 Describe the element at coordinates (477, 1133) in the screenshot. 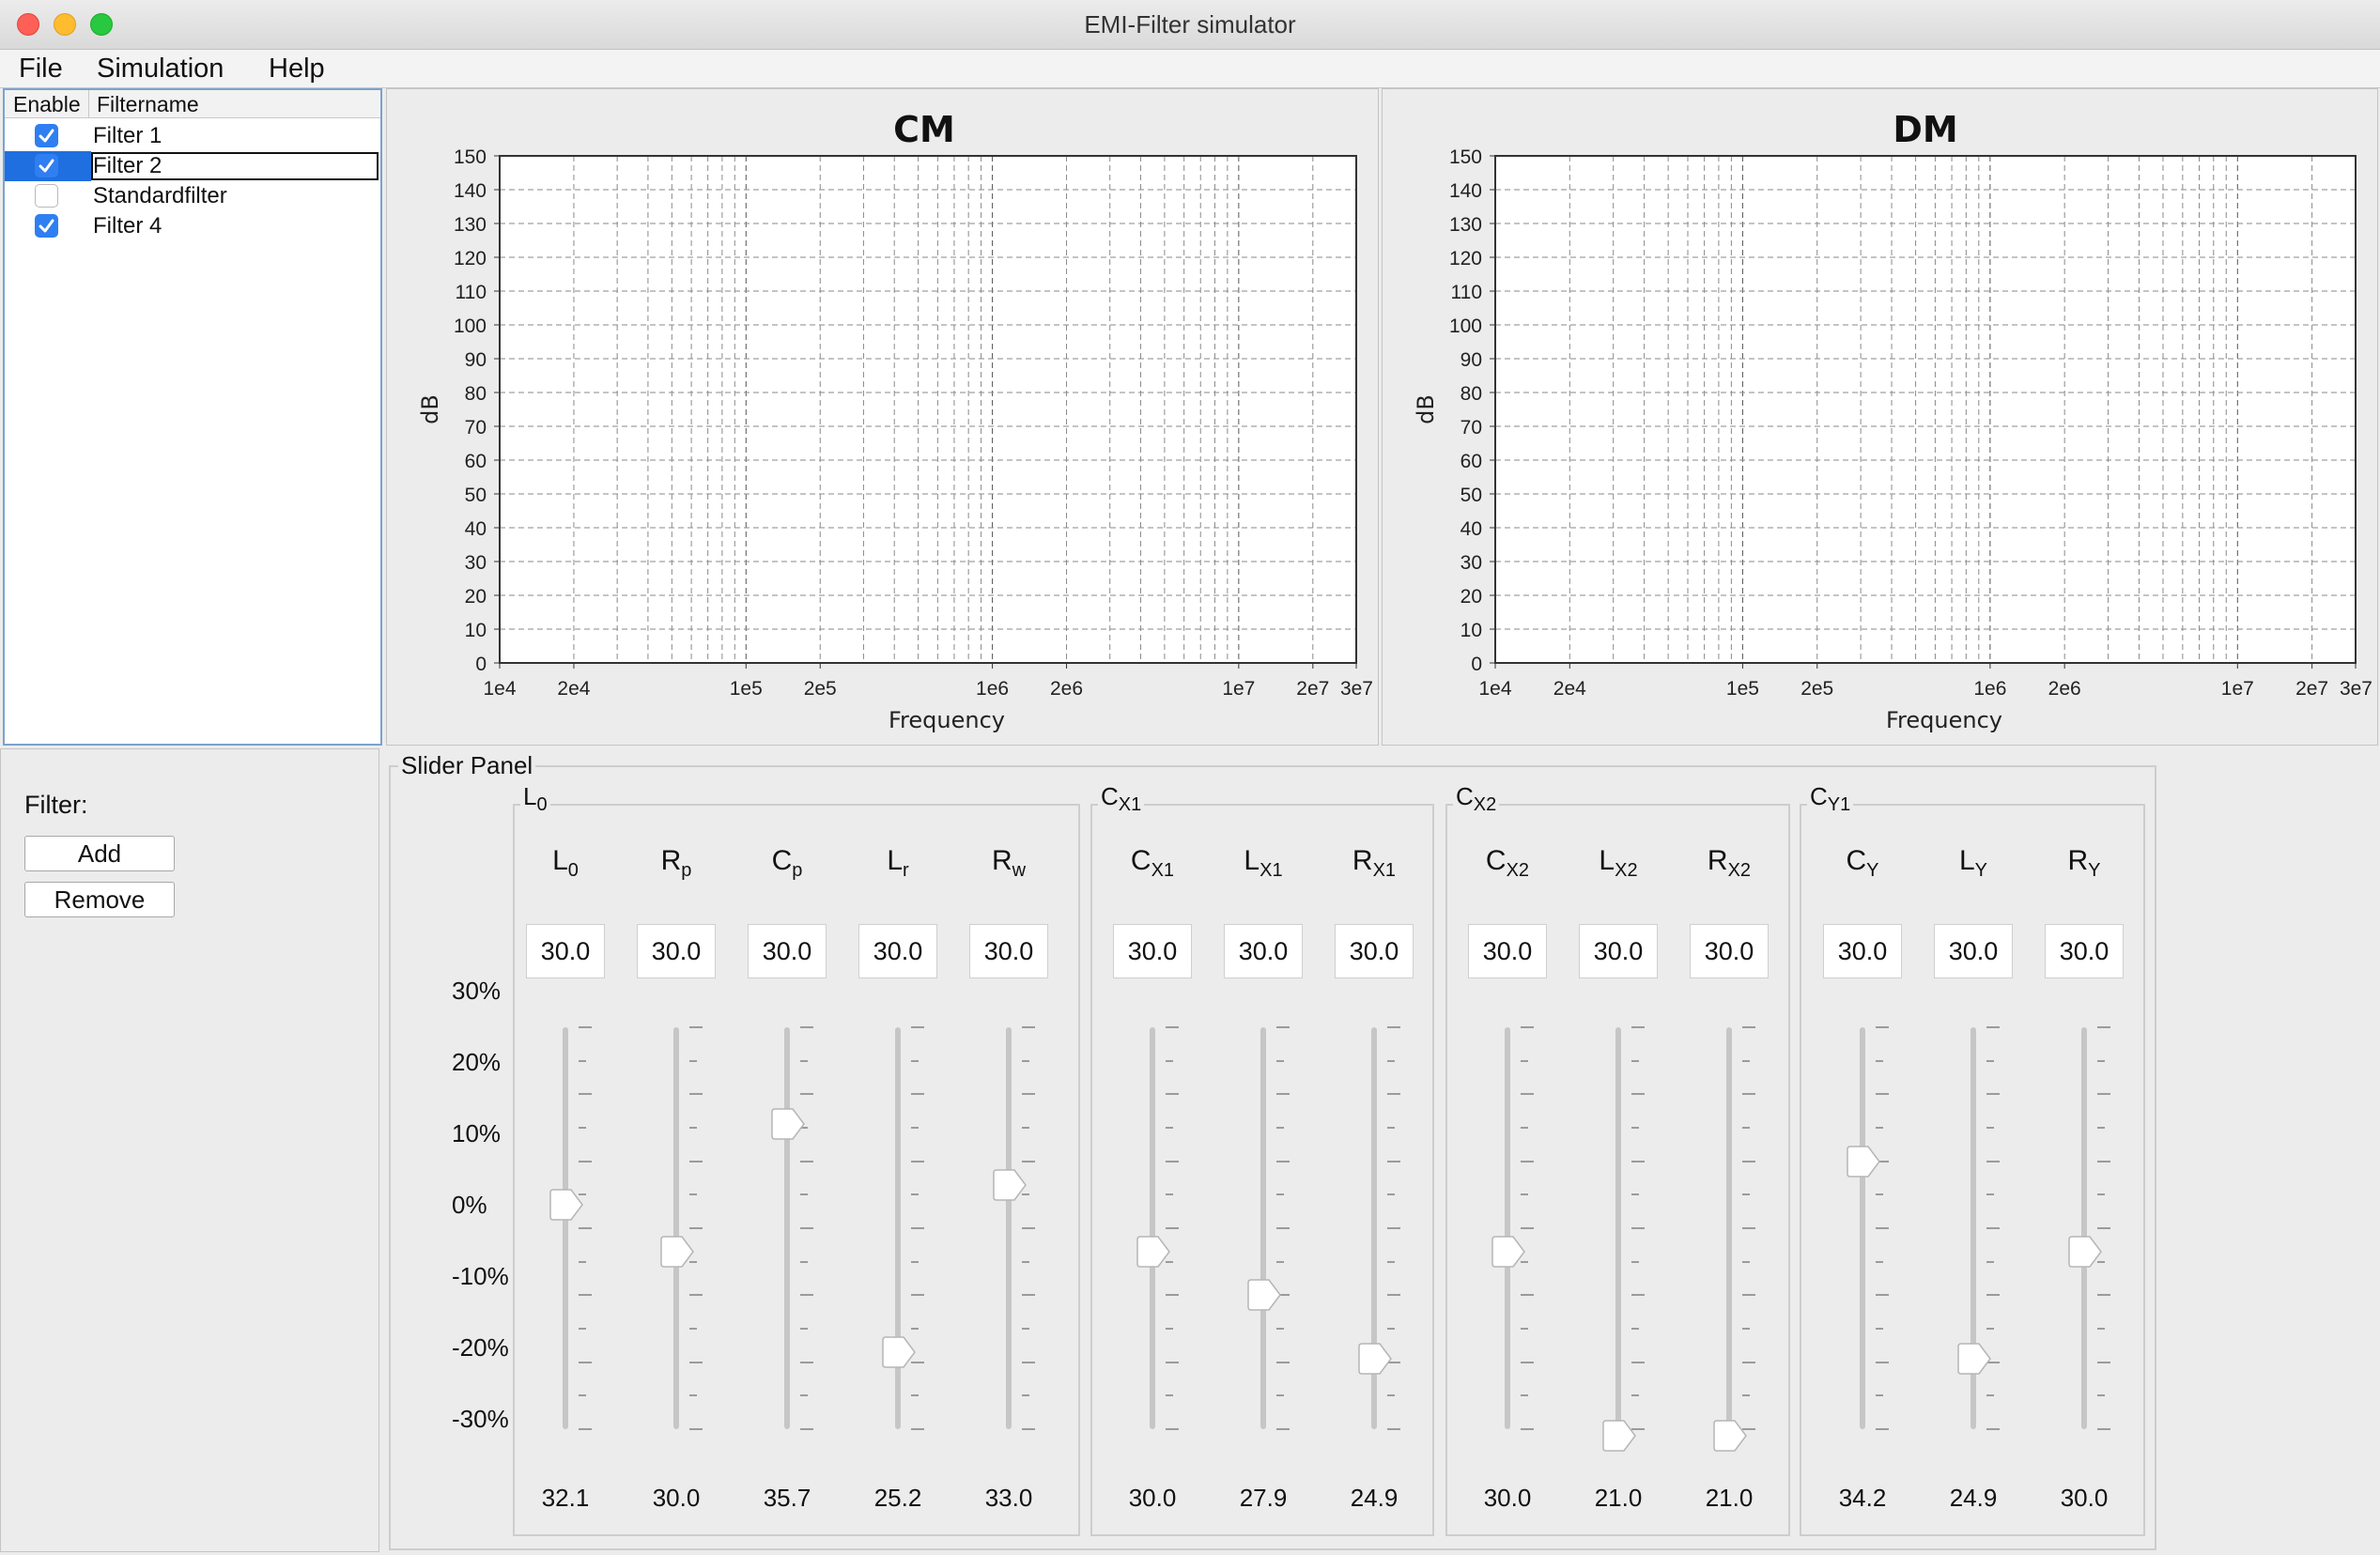

I see `scale-label: 10%` at that location.